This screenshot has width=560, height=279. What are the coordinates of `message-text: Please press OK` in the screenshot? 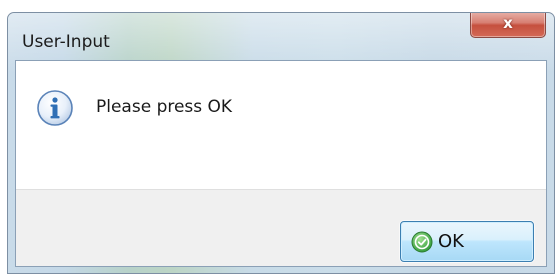 It's located at (164, 107).